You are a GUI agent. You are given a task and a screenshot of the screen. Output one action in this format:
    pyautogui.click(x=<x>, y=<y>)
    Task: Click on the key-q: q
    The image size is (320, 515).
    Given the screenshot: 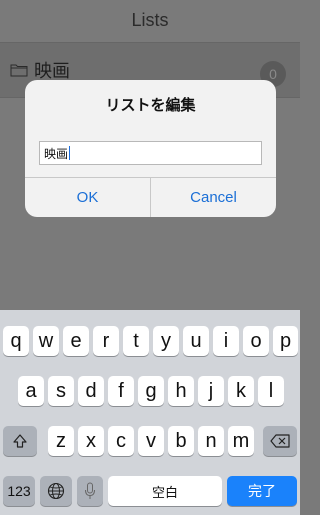 What is the action you would take?
    pyautogui.click(x=16, y=341)
    